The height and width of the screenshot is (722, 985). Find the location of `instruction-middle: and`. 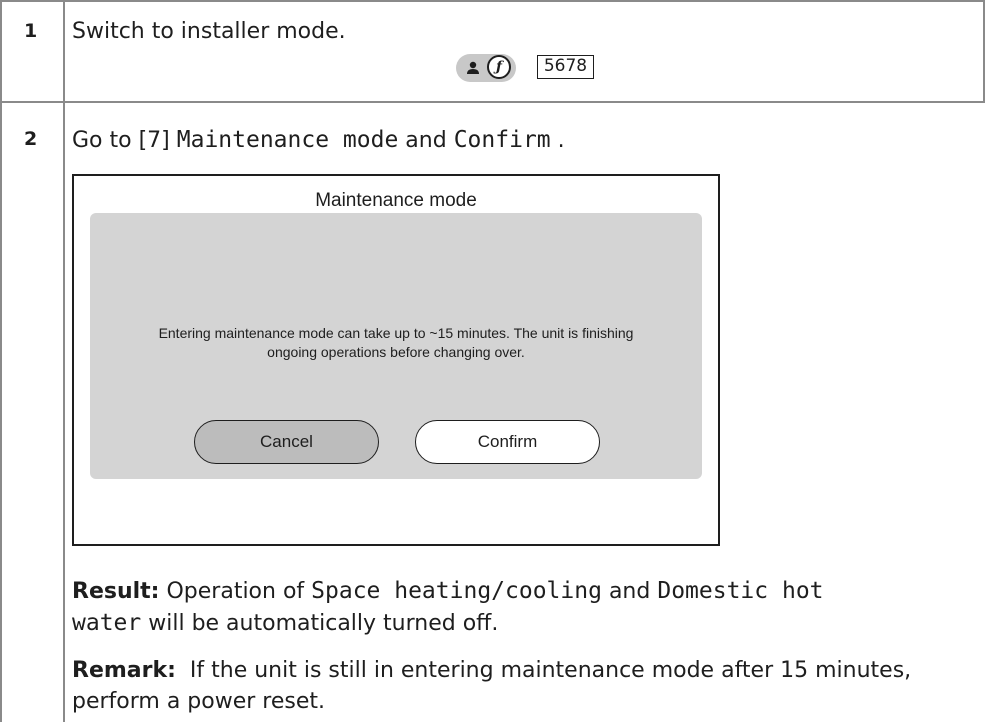

instruction-middle: and is located at coordinates (426, 140).